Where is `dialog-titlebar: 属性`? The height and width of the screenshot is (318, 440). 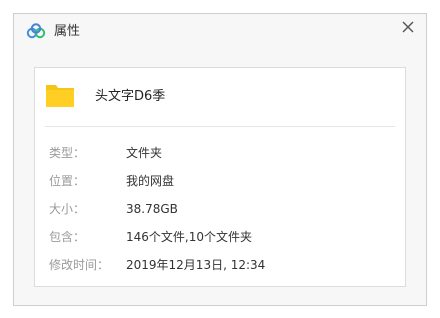
dialog-titlebar: 属性 is located at coordinates (220, 32).